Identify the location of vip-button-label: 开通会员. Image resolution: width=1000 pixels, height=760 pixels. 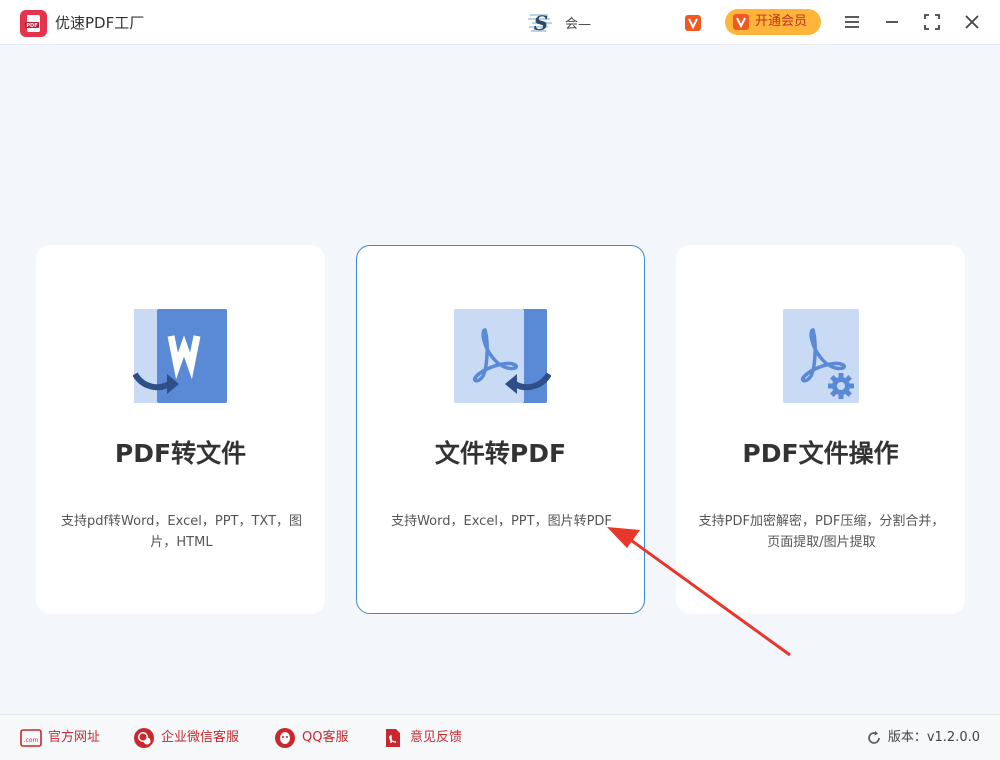
(781, 21).